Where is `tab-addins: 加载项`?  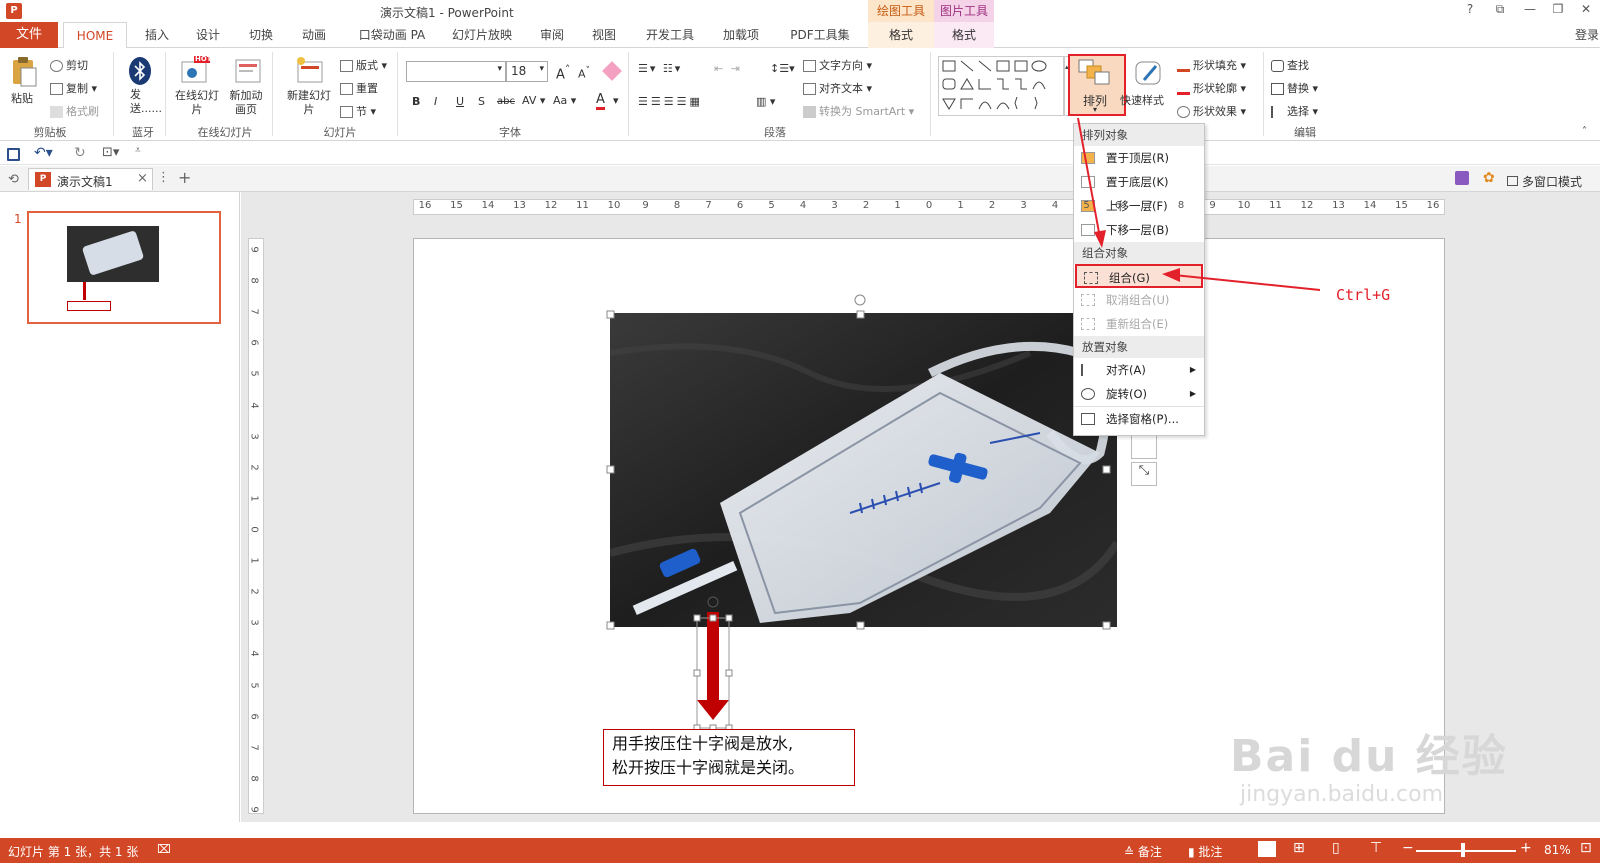
tab-addins: 加载项 is located at coordinates (741, 35).